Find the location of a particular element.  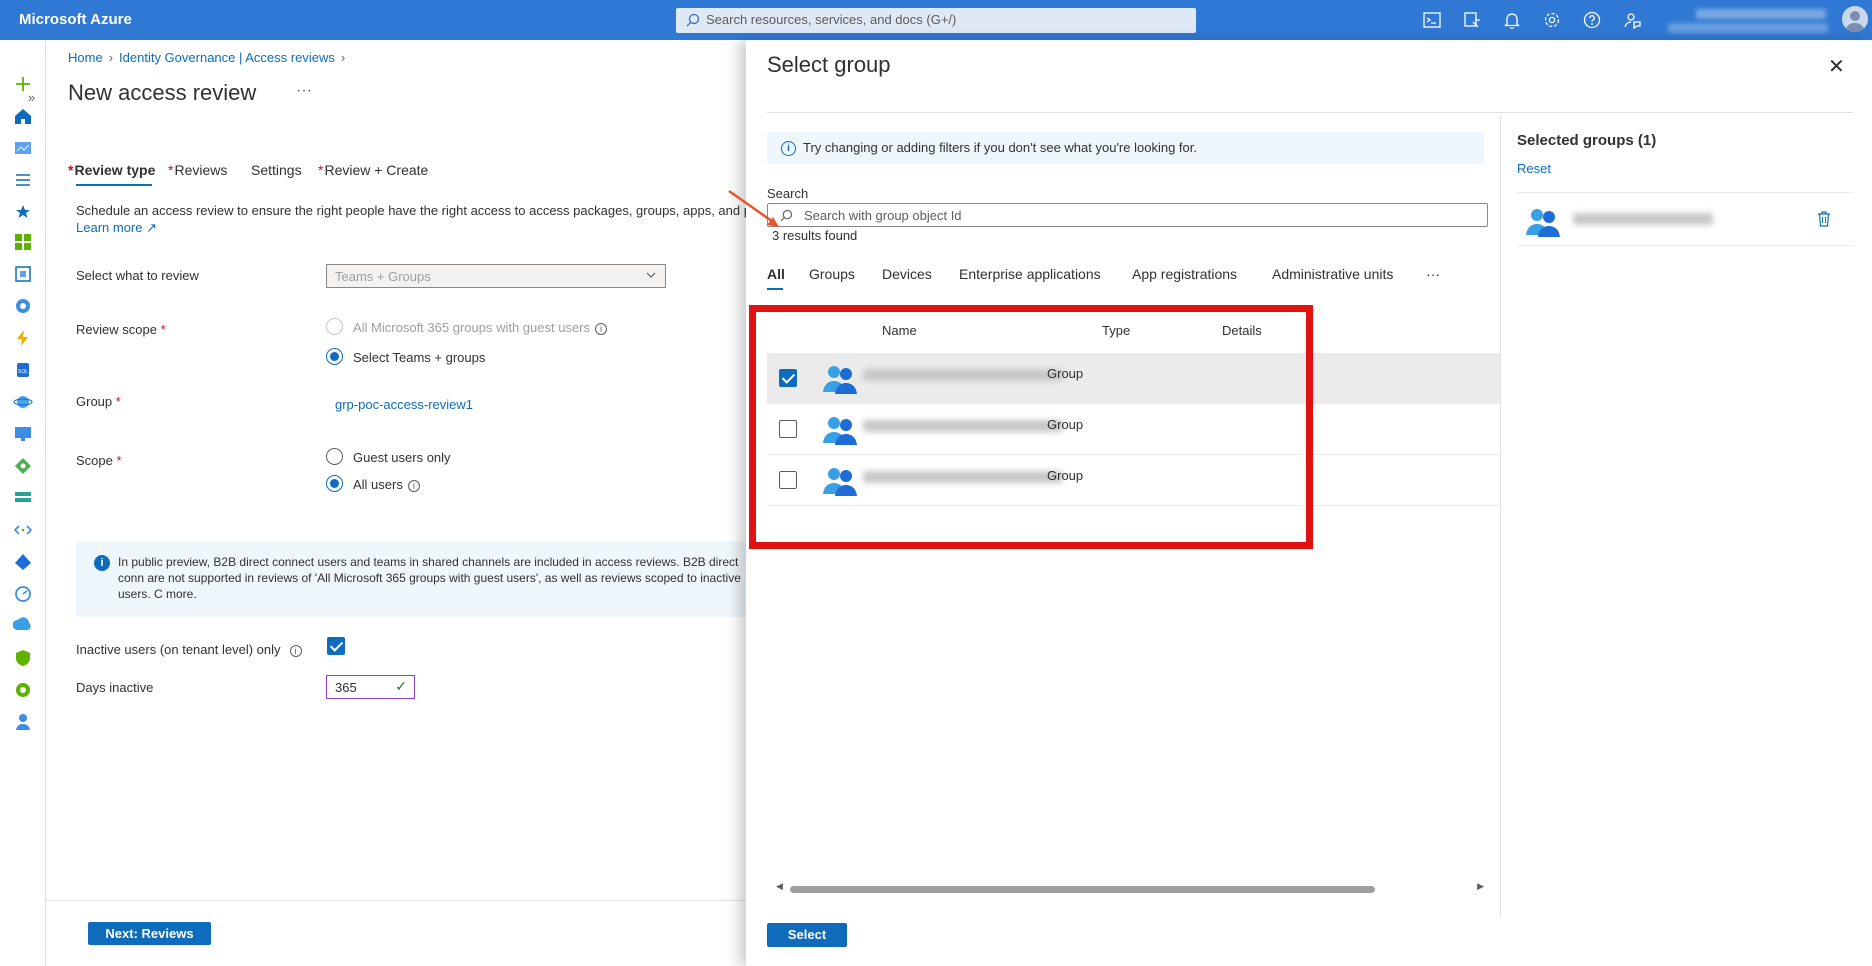

select-button: Select is located at coordinates (807, 935).